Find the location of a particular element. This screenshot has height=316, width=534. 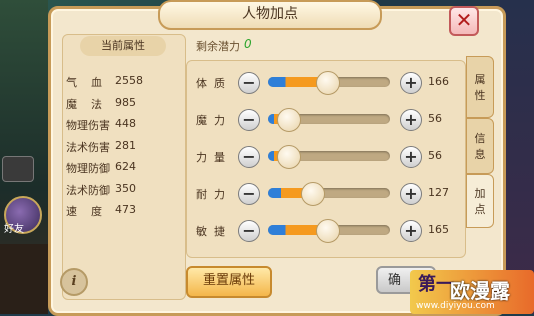

tab-info: 信 息 is located at coordinates (480, 146).